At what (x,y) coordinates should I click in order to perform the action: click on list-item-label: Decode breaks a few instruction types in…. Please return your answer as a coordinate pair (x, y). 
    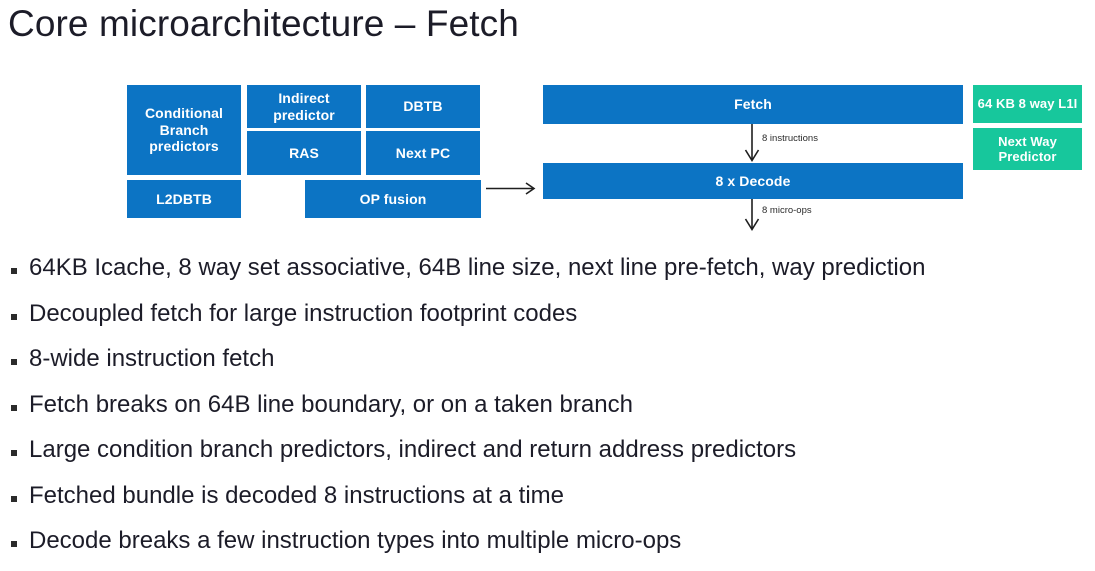
    Looking at the image, I should click on (355, 540).